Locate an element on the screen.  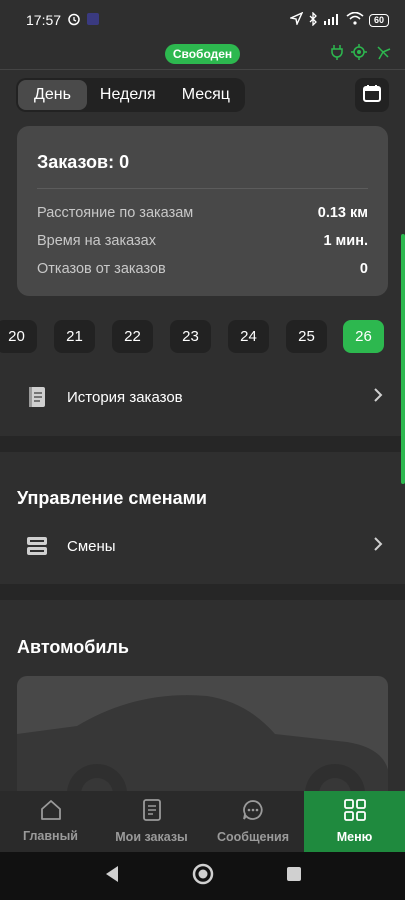
chat-bubble-icon is located at coordinates (253, 811).